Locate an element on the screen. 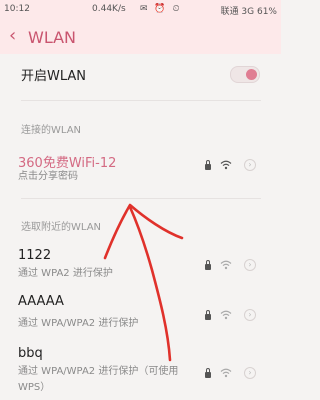 This screenshot has height=400, width=320. section-nearby-label: 选取附近的WLAN is located at coordinates (61, 227).